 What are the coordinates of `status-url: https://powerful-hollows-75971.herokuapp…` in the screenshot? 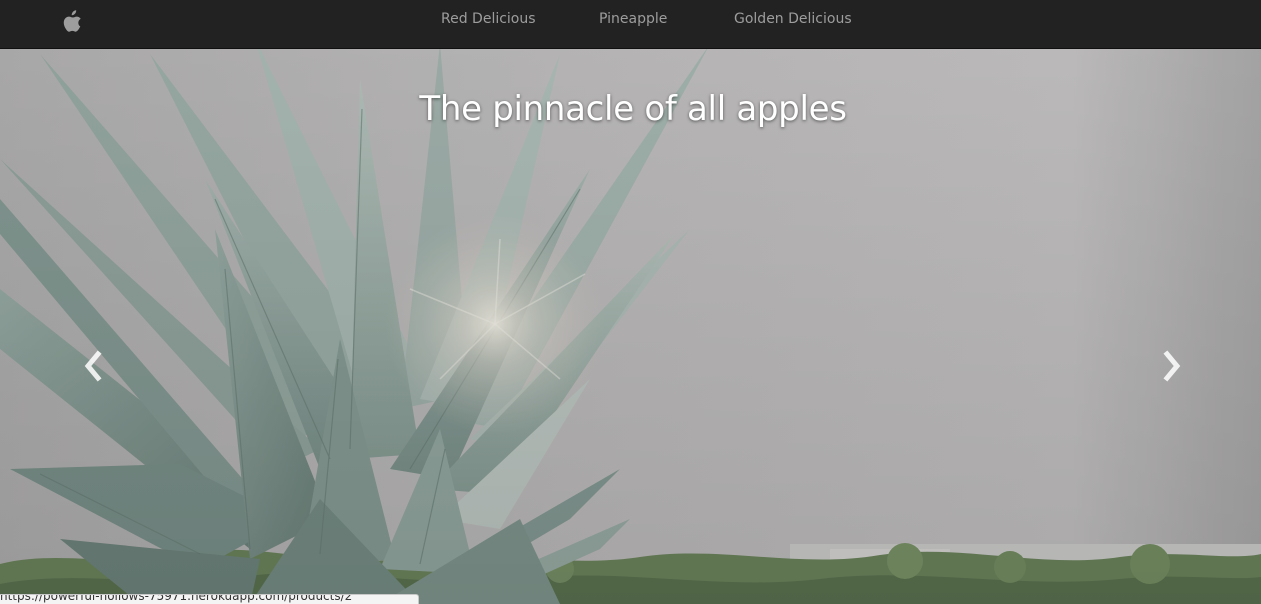 It's located at (176, 598).